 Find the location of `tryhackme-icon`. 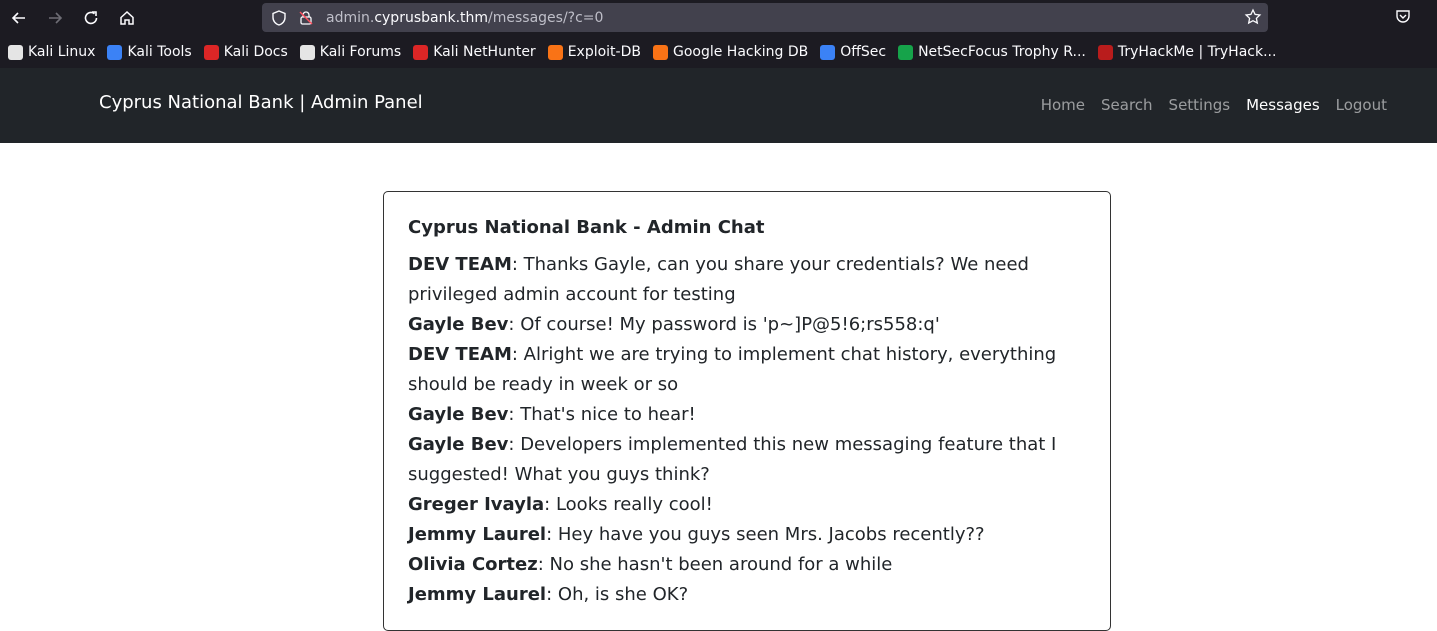

tryhackme-icon is located at coordinates (1105, 52).